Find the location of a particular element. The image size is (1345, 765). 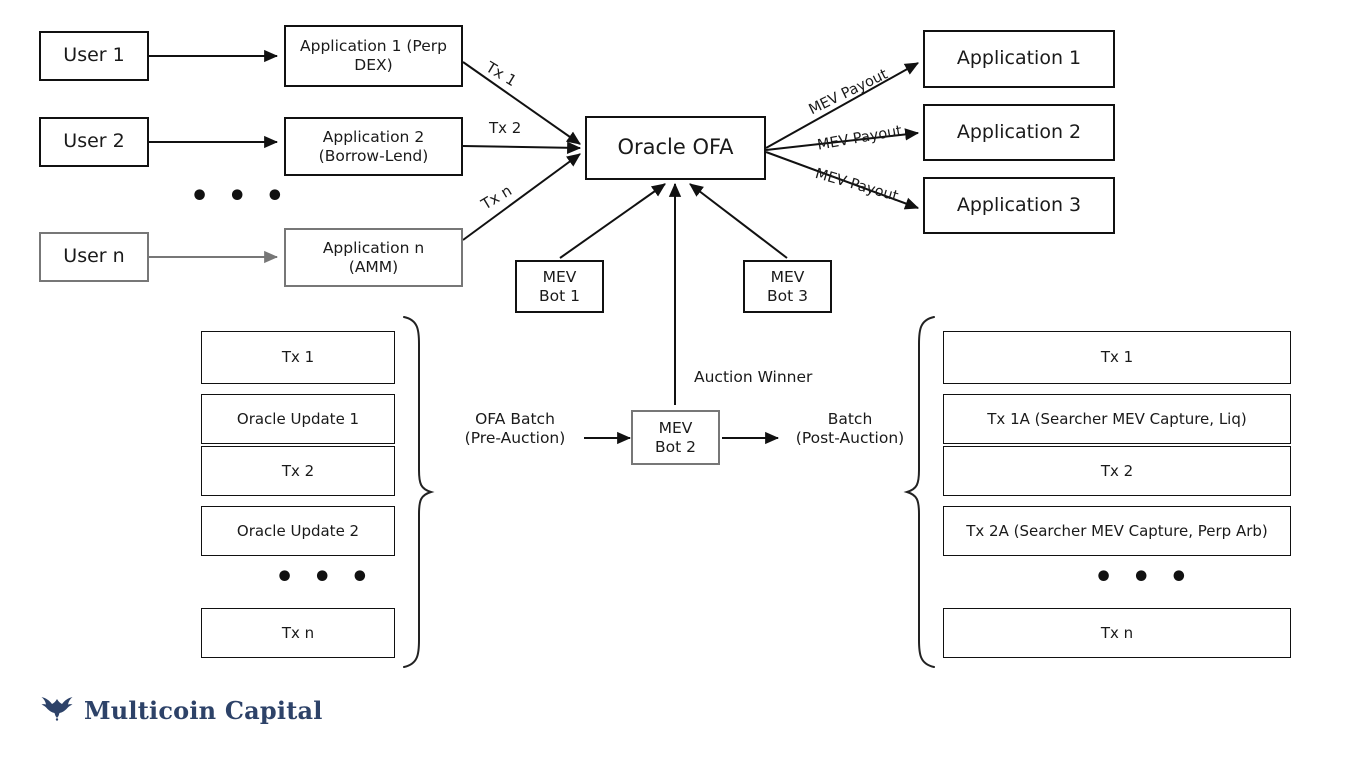

label-batch-post-auction: Batch (Post-Auction) is located at coordinates (850, 429).